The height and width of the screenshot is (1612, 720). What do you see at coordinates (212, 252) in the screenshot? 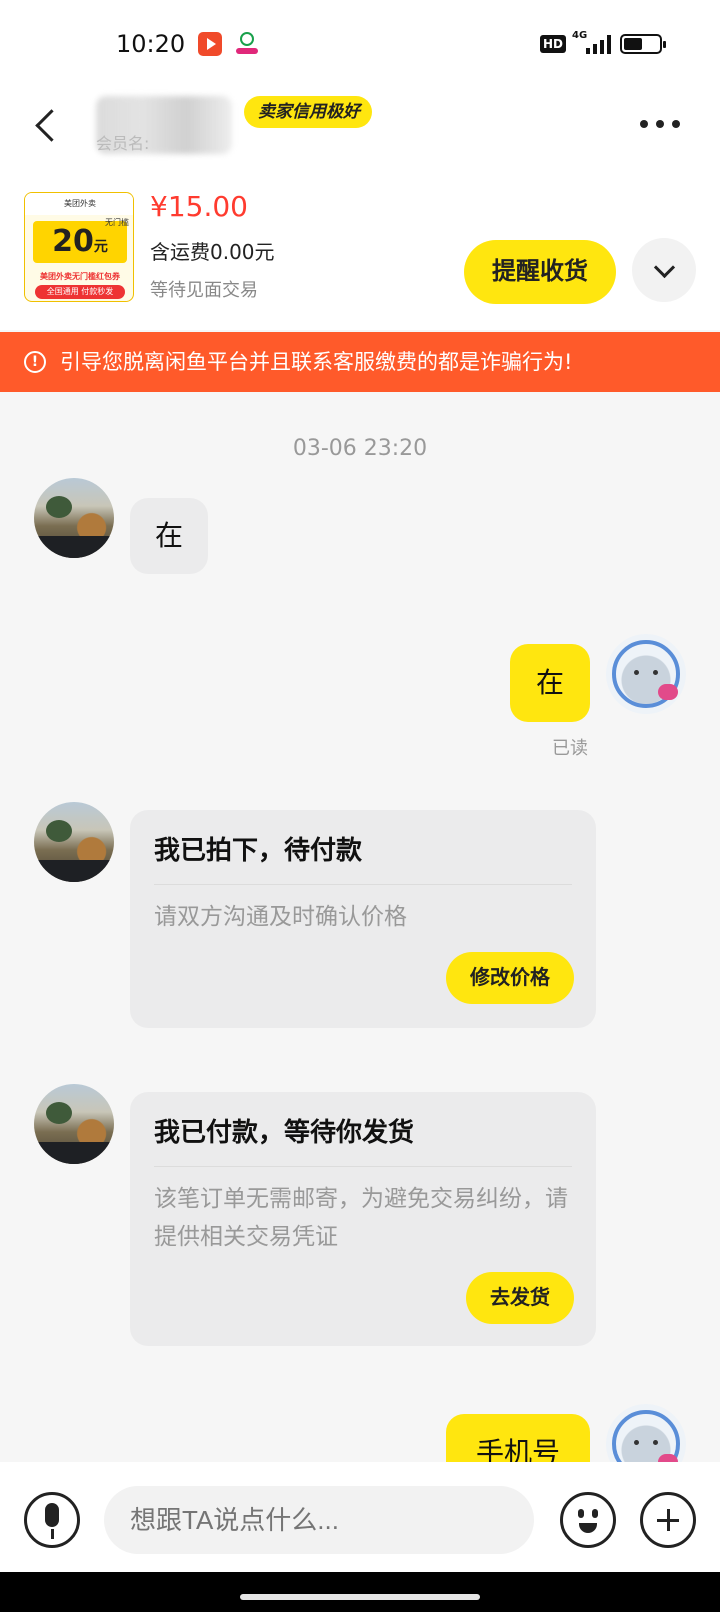
I see `shipping-fee: 含运费0.00元` at bounding box center [212, 252].